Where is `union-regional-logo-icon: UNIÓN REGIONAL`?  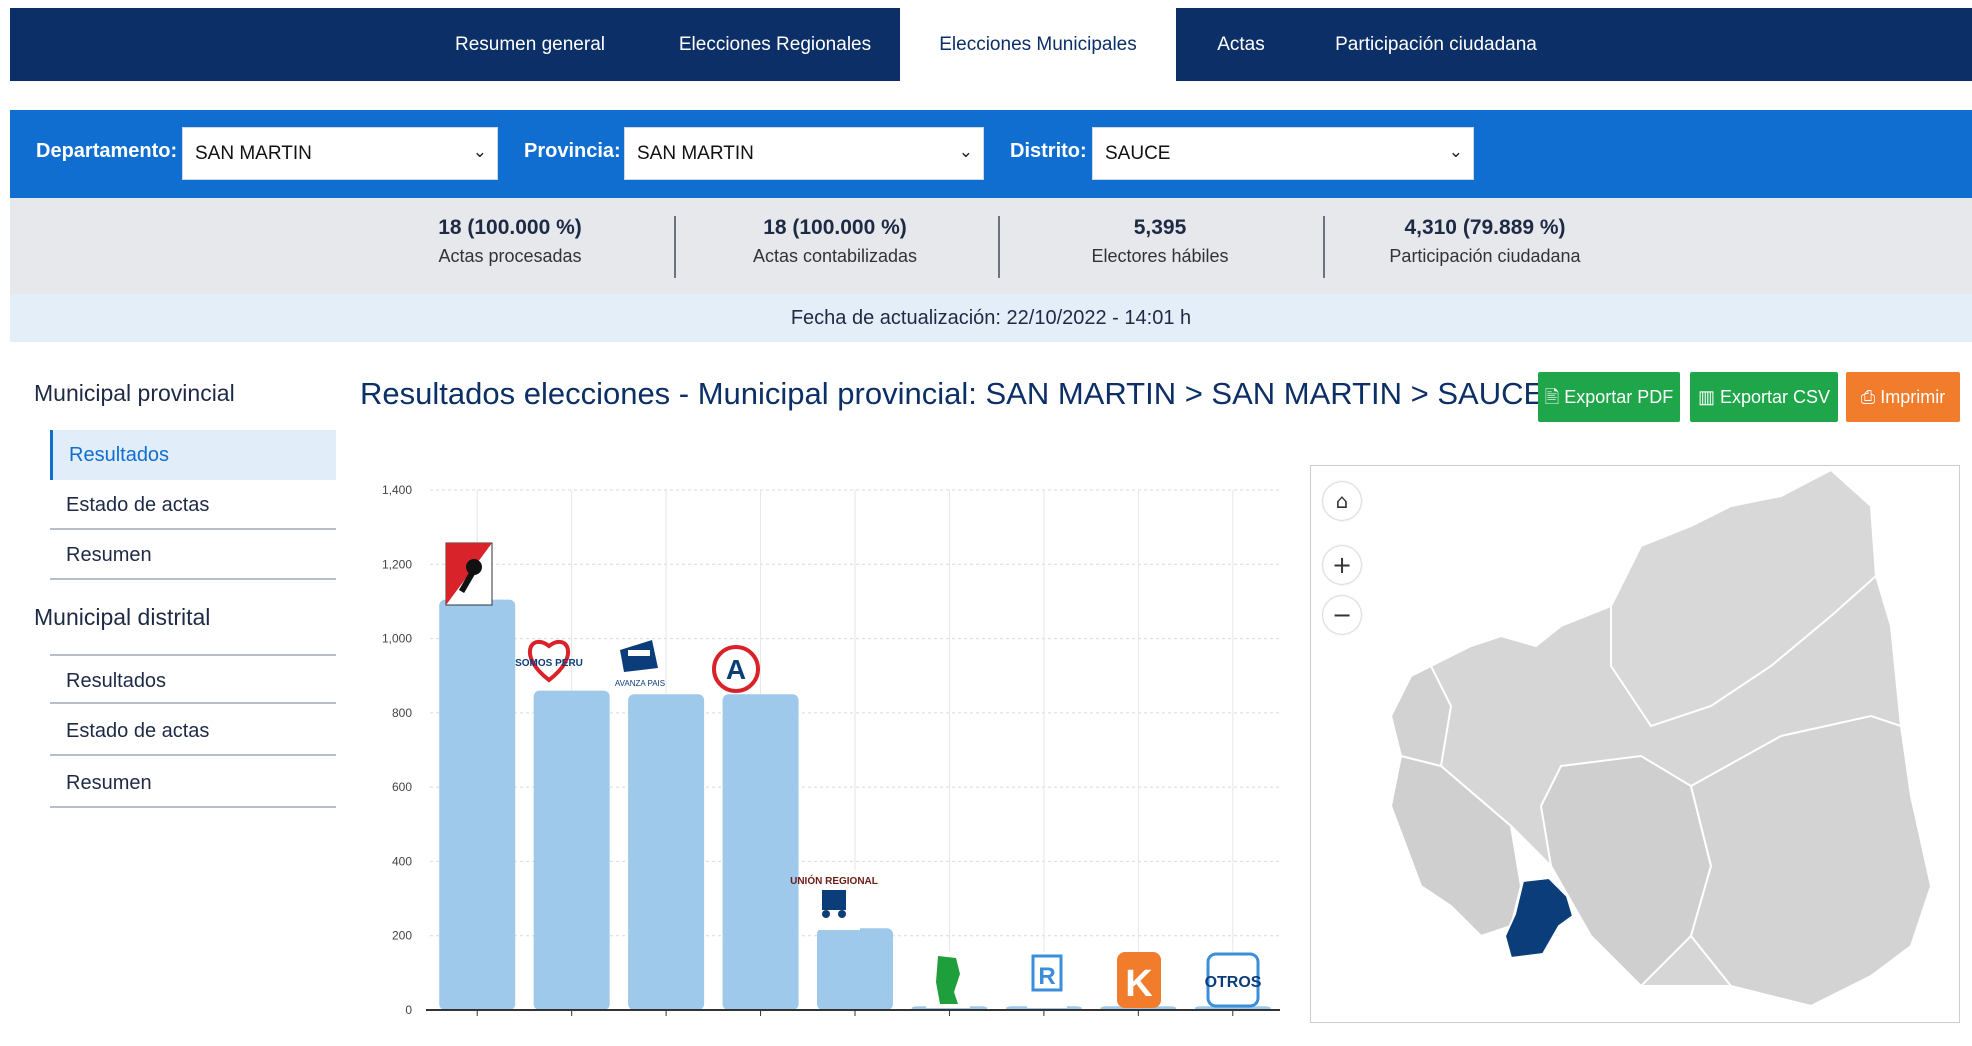 union-regional-logo-icon: UNIÓN REGIONAL is located at coordinates (834, 900).